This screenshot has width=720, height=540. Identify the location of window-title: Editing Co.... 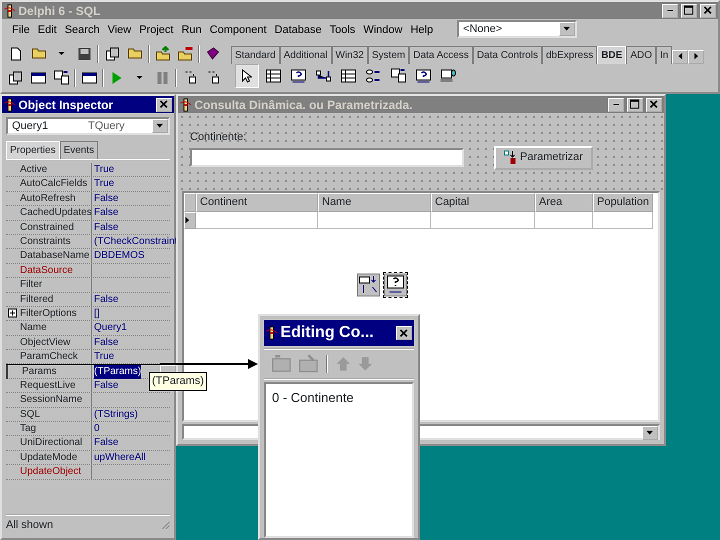
(327, 333).